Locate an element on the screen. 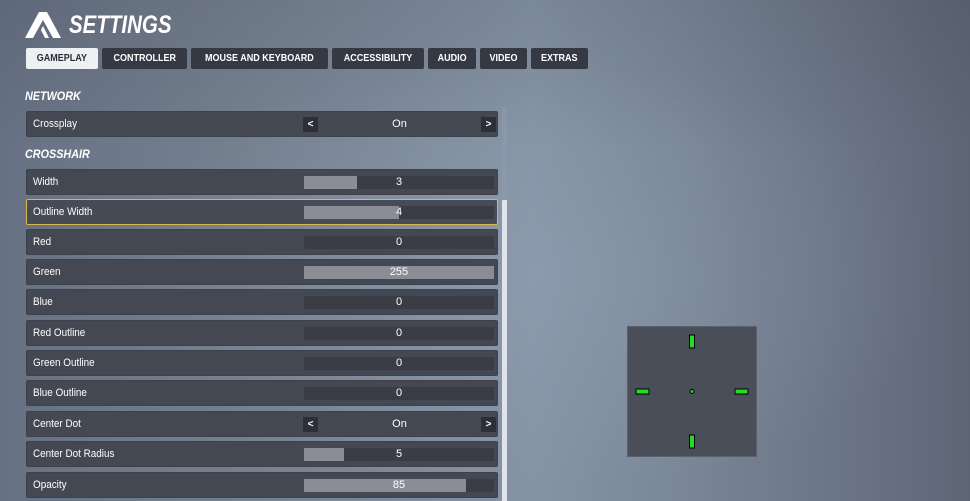 This screenshot has width=970, height=501. setting-label: Crossplay is located at coordinates (55, 124).